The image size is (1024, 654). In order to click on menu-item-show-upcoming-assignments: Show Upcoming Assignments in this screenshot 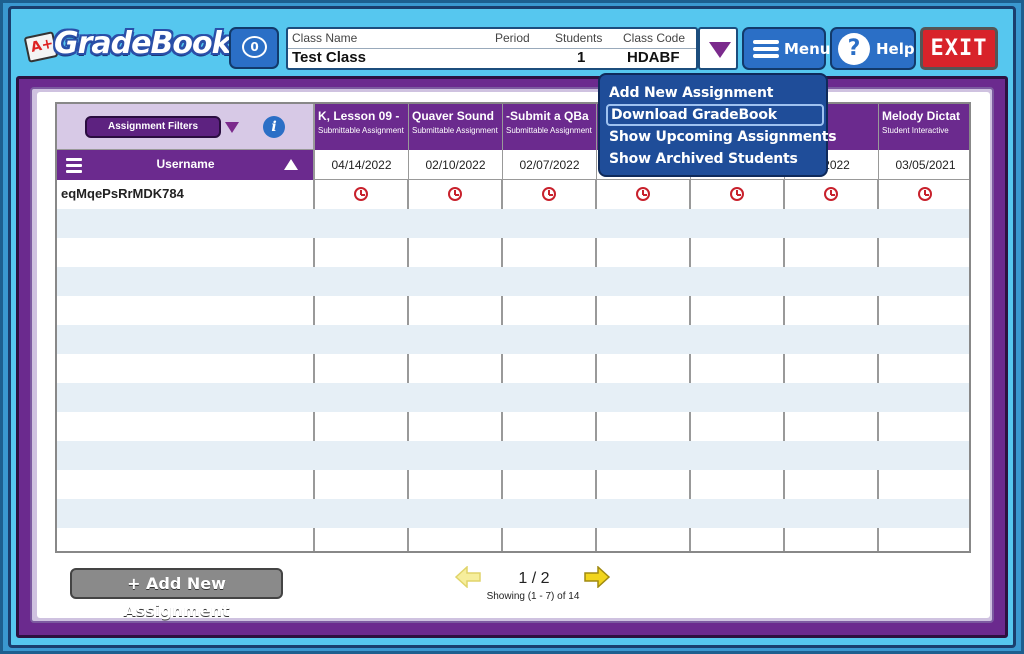, I will do `click(721, 137)`.